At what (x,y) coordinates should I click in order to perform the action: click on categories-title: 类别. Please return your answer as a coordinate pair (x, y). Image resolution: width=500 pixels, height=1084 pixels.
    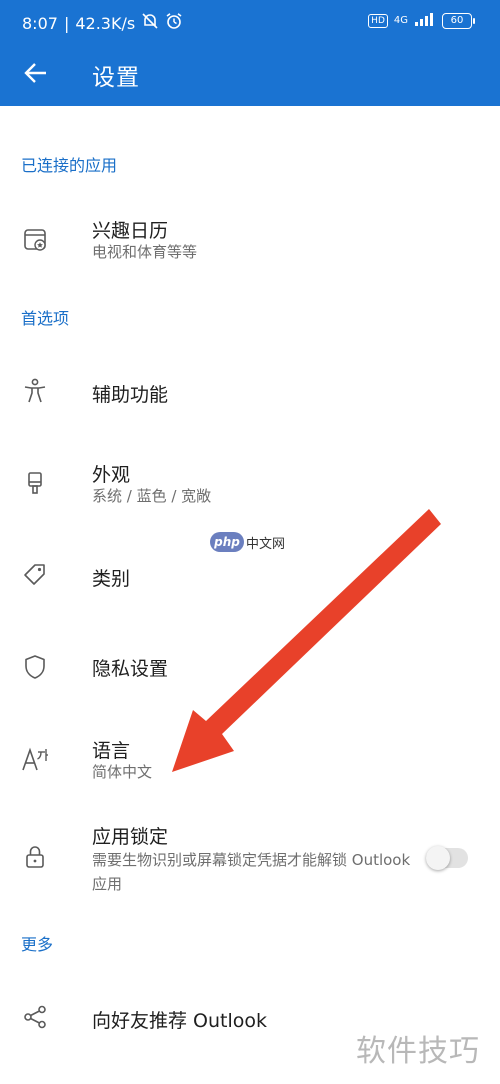
    Looking at the image, I should click on (111, 579).